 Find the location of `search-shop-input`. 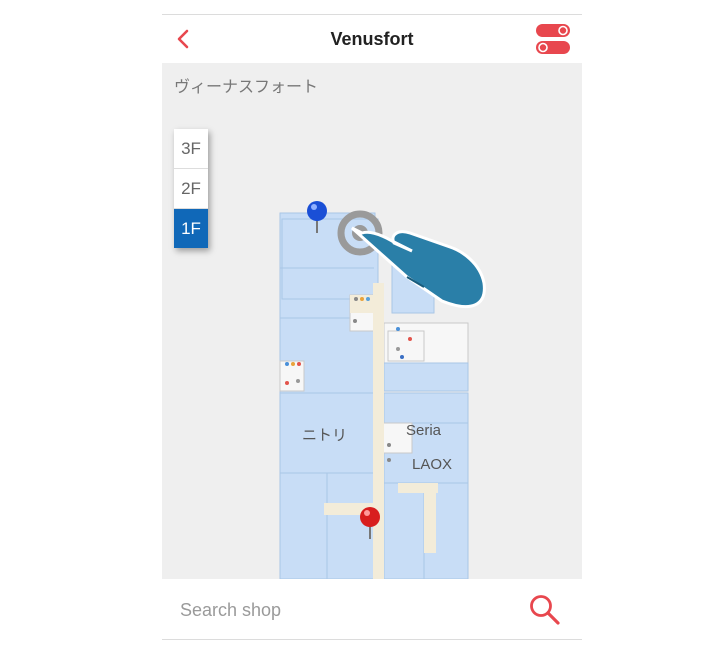

search-shop-input is located at coordinates (340, 610).